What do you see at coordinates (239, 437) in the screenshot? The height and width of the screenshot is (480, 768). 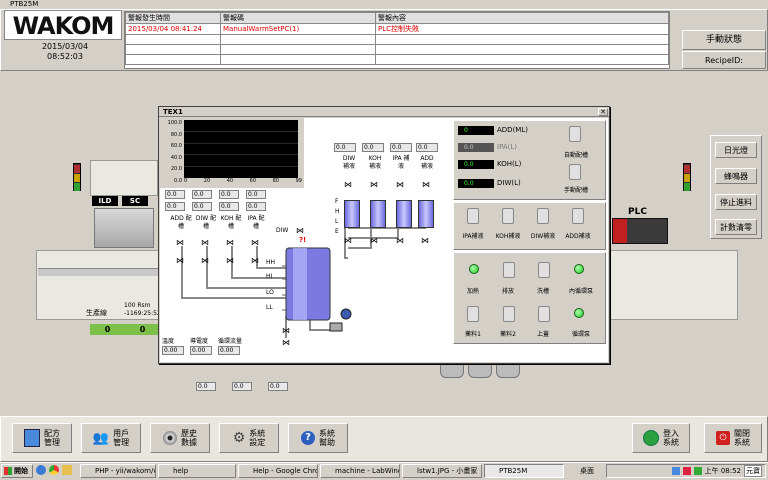 I see `settings-icon: ⚙` at bounding box center [239, 437].